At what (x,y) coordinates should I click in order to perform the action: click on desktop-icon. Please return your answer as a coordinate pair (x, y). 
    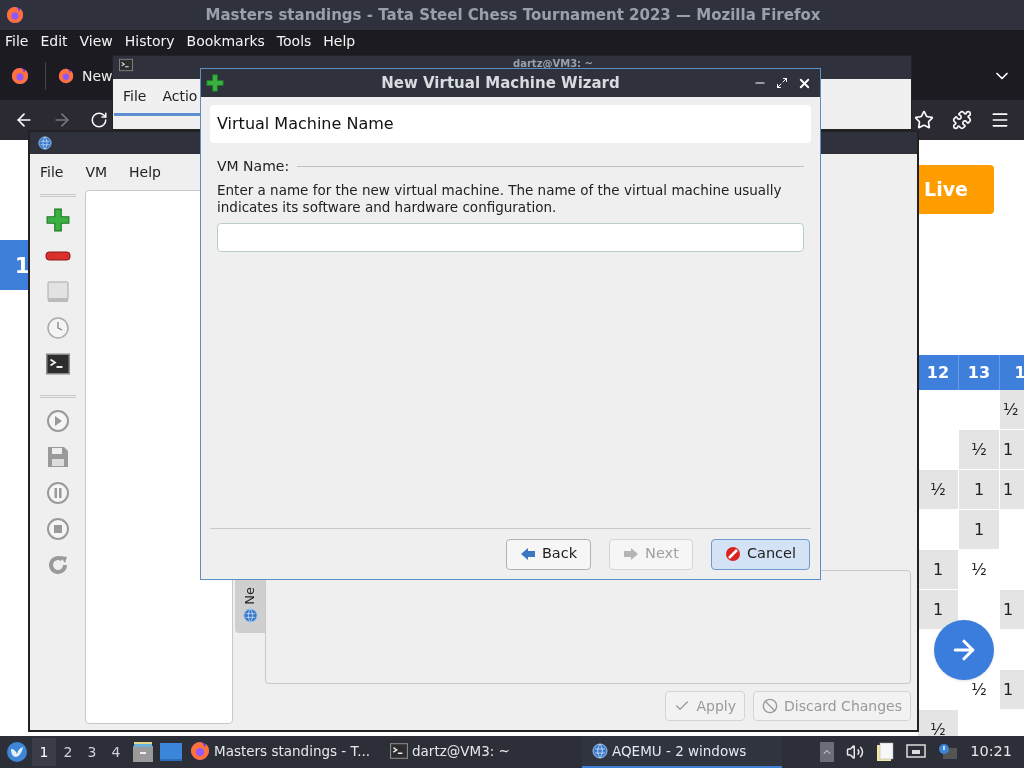
    Looking at the image, I should click on (171, 752).